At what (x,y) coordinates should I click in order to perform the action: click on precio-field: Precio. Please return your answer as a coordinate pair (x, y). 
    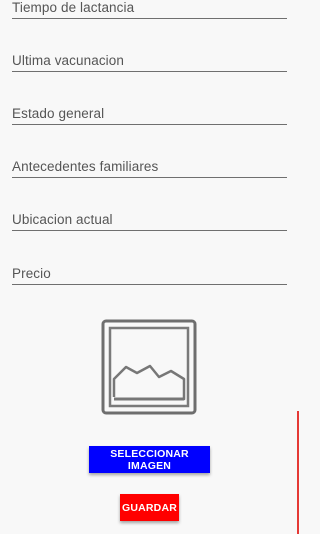
    Looking at the image, I should click on (149, 274).